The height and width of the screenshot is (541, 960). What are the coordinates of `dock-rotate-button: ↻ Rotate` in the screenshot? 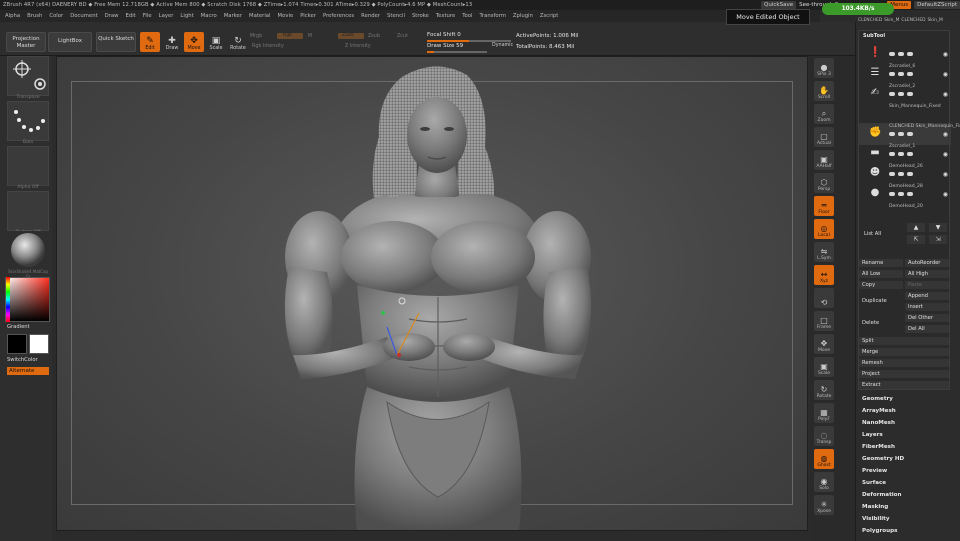 It's located at (824, 390).